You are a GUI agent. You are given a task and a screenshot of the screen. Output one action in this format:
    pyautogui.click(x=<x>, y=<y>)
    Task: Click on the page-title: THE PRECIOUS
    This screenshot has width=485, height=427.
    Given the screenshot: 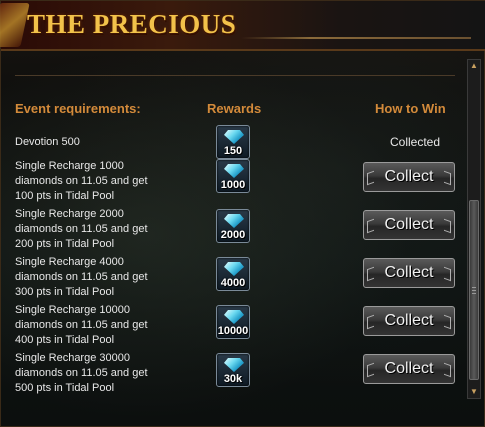 What is the action you would take?
    pyautogui.click(x=132, y=24)
    